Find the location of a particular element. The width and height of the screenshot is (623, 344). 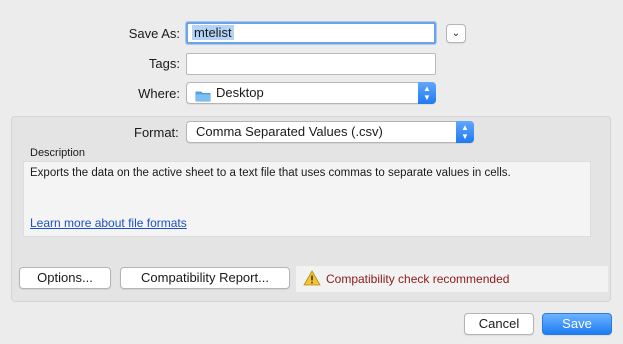

save-button: Save is located at coordinates (577, 324).